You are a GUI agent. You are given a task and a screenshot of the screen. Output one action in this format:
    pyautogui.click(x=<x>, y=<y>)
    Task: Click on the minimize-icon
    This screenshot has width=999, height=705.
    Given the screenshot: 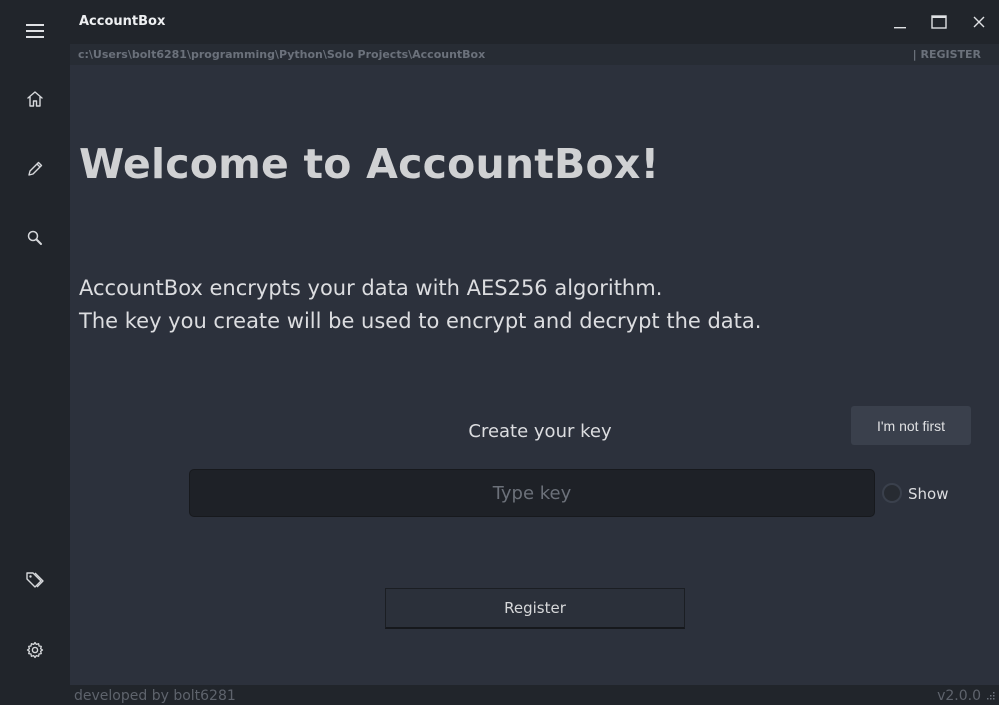 What is the action you would take?
    pyautogui.click(x=900, y=28)
    